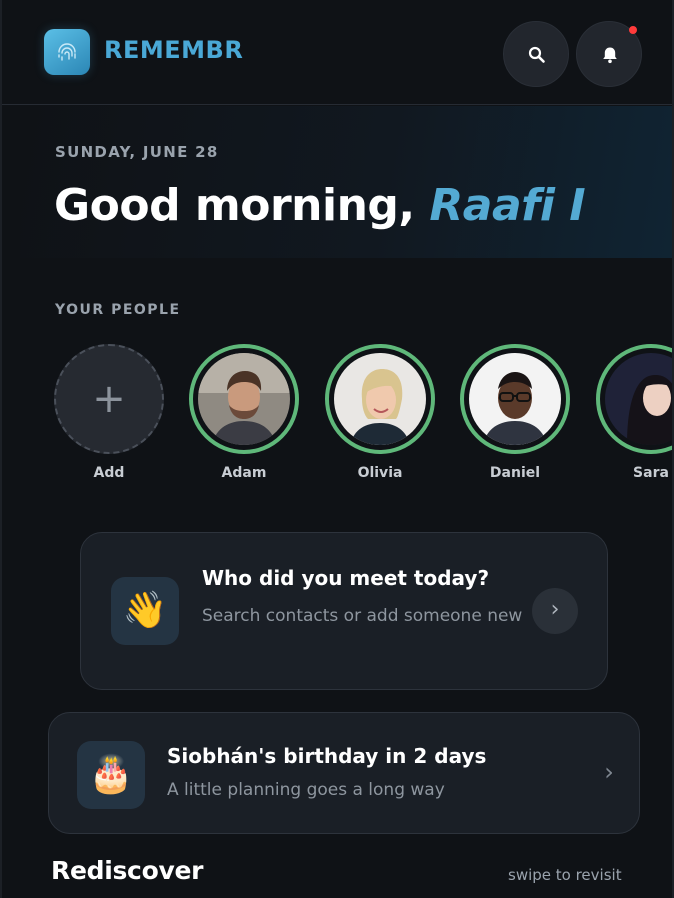  What do you see at coordinates (507, 205) in the screenshot?
I see `user-name: Raafi I` at bounding box center [507, 205].